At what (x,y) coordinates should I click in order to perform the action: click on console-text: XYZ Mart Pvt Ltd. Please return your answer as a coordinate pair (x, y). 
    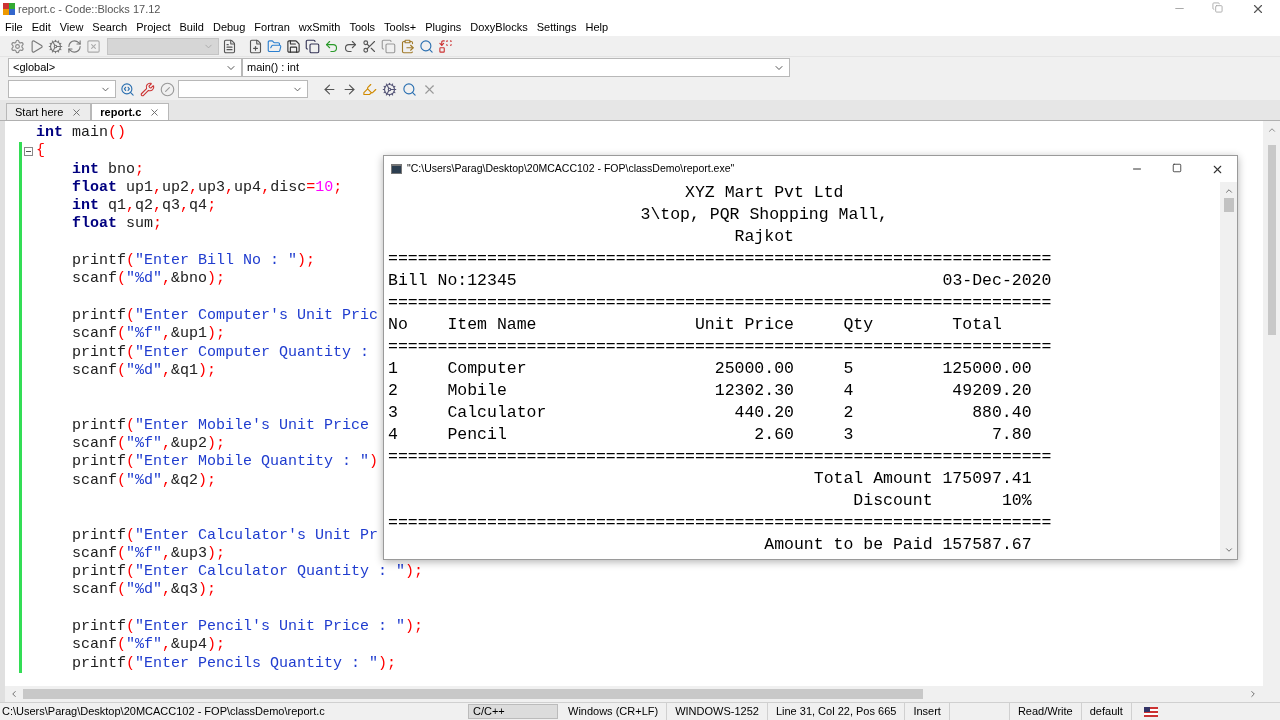
    Looking at the image, I should click on (764, 193).